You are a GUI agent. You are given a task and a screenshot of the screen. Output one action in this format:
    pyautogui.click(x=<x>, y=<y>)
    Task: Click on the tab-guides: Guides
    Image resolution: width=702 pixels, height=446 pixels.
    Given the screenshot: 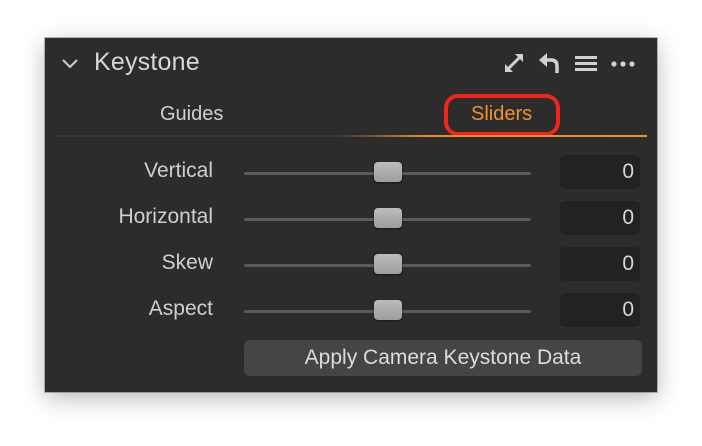 What is the action you would take?
    pyautogui.click(x=191, y=114)
    